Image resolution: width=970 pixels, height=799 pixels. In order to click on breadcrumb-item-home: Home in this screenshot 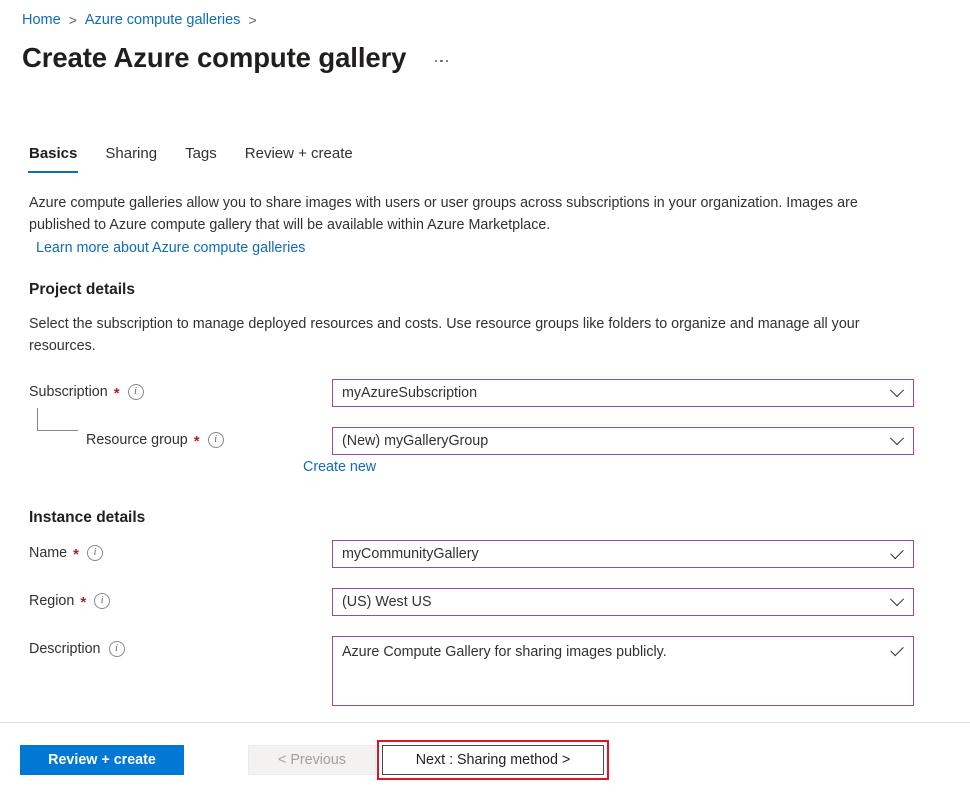, I will do `click(41, 20)`.